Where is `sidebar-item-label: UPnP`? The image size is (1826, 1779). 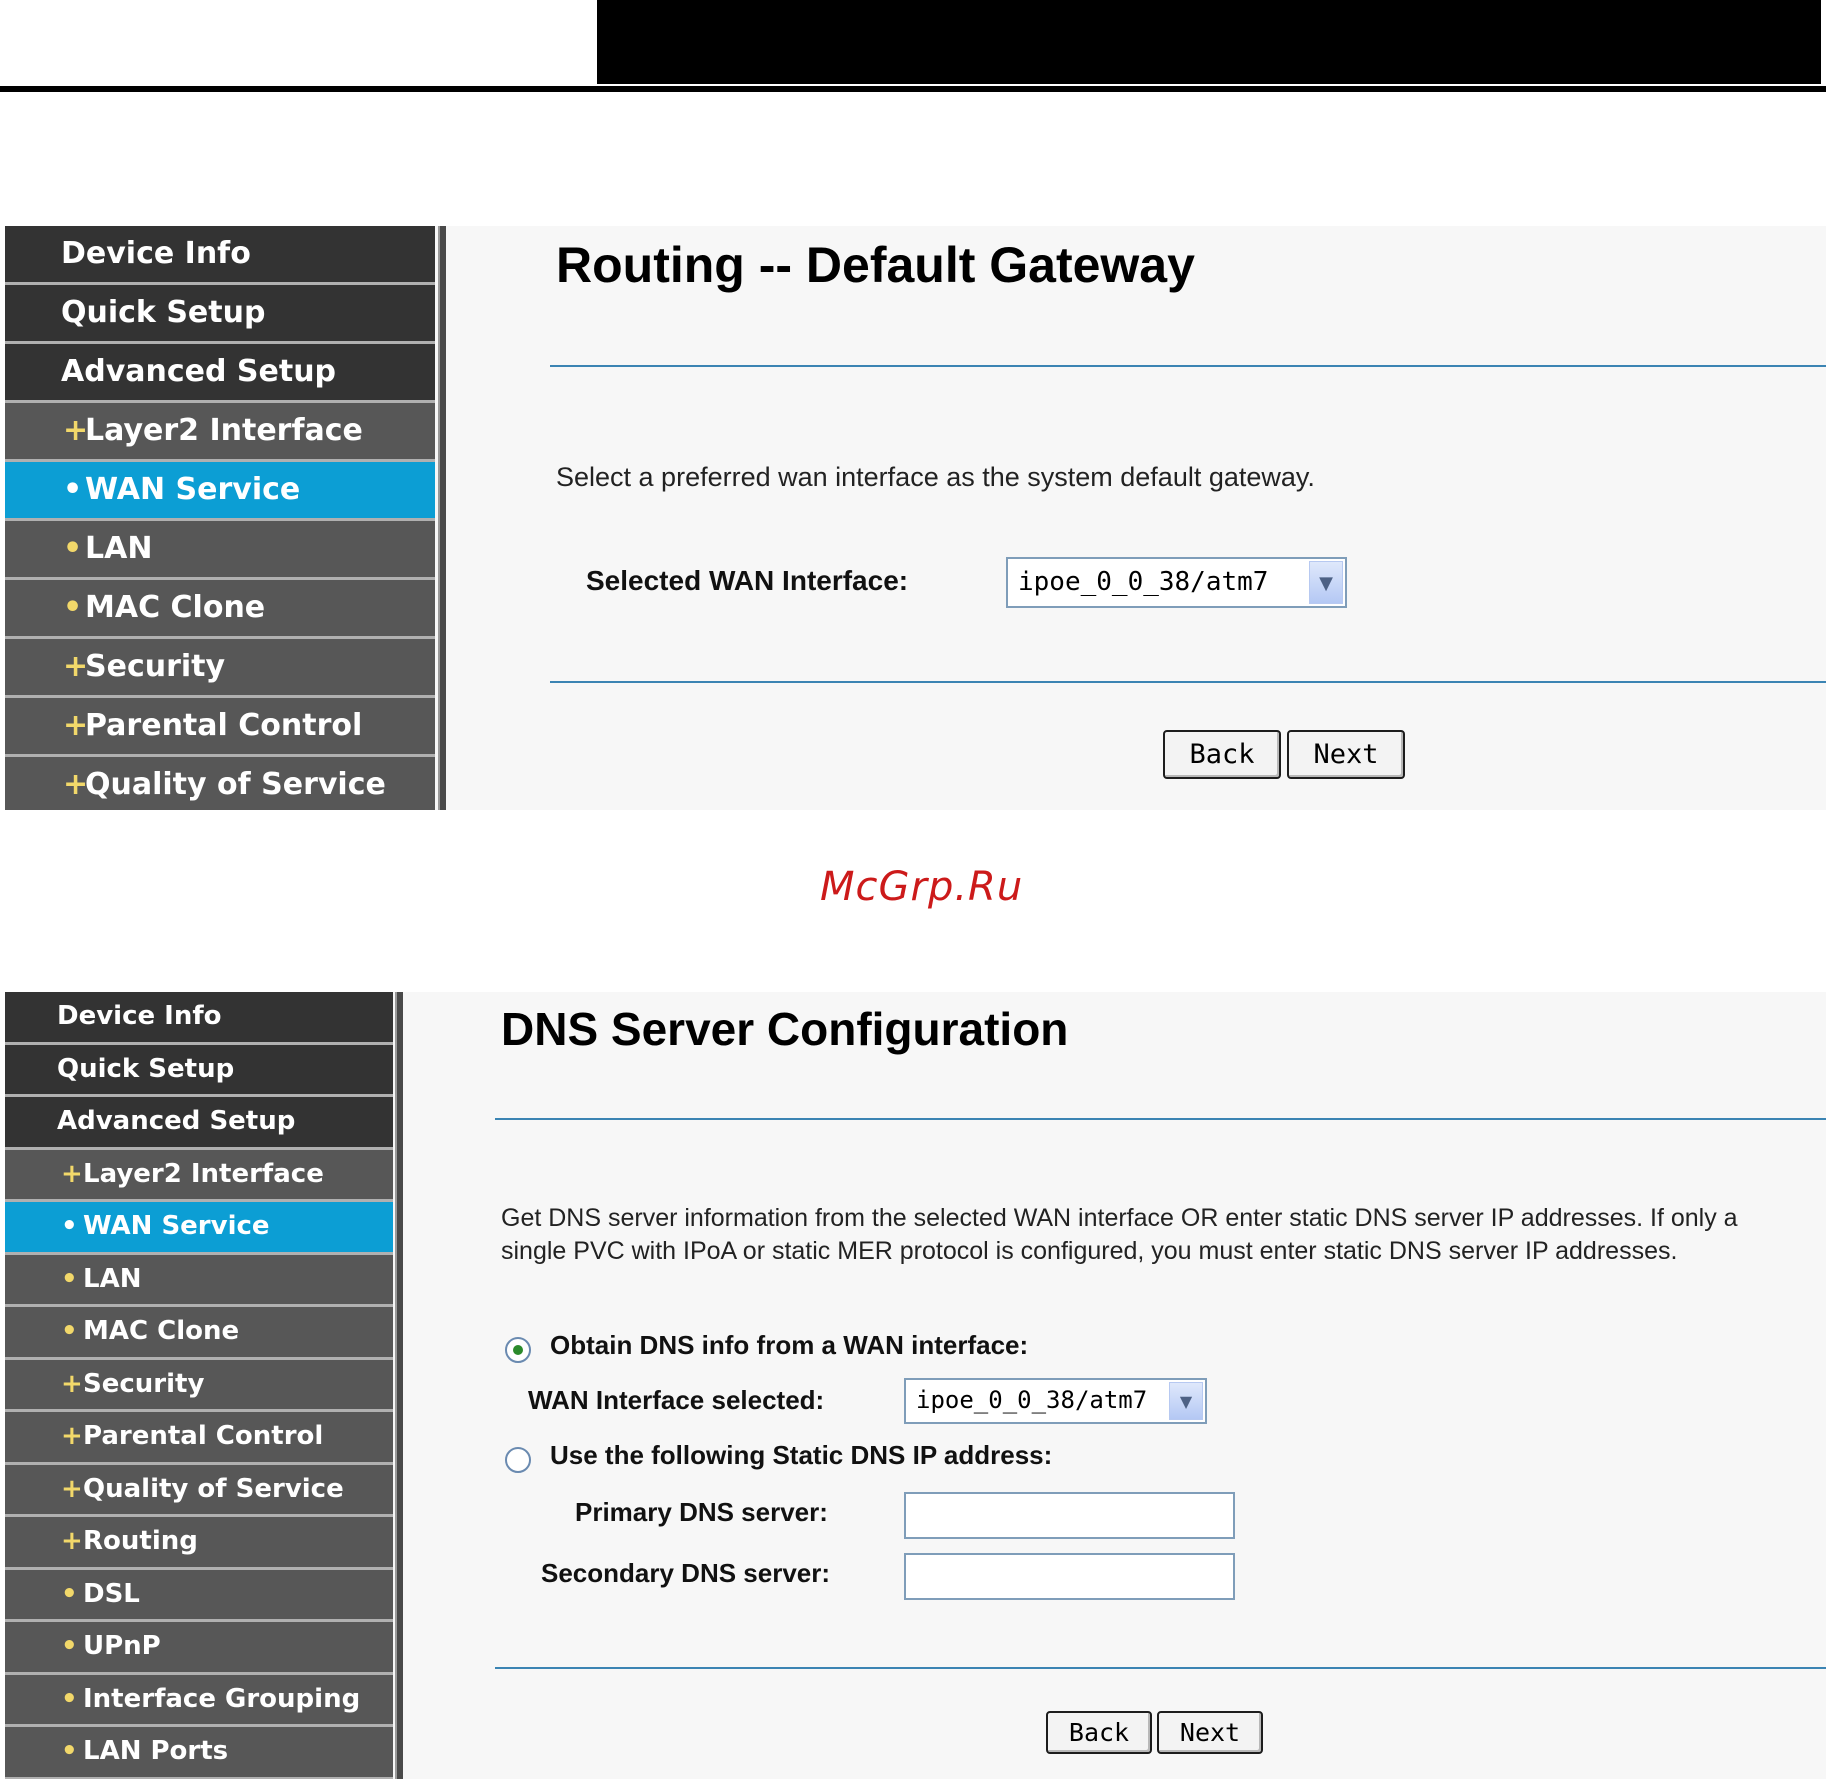 sidebar-item-label: UPnP is located at coordinates (122, 1646).